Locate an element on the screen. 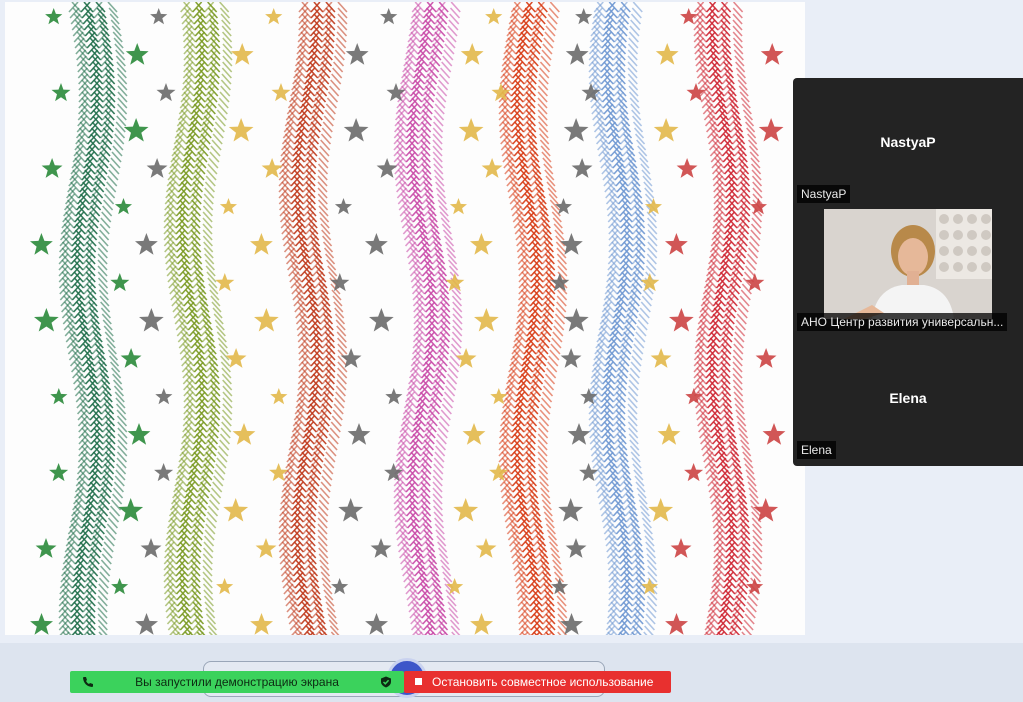 The width and height of the screenshot is (1023, 702). participant-tile: NastyaP NastyaP is located at coordinates (908, 142).